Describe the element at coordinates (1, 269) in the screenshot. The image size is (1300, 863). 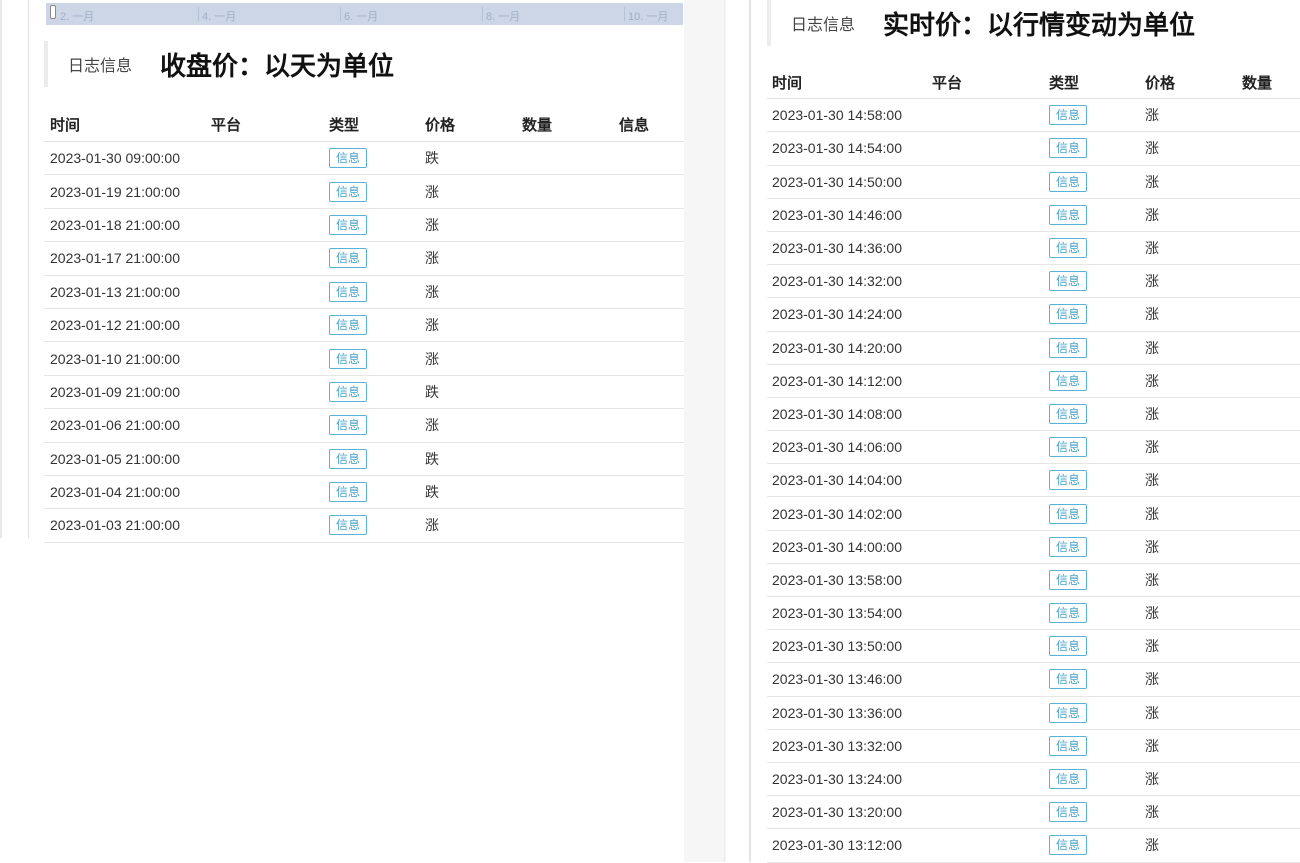
I see `left-edge-divider` at that location.